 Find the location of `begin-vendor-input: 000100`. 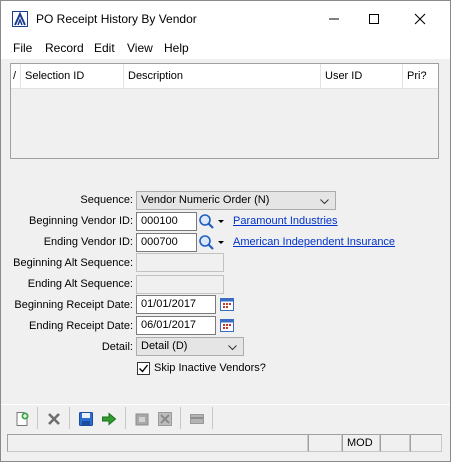

begin-vendor-input: 000100 is located at coordinates (166, 221).